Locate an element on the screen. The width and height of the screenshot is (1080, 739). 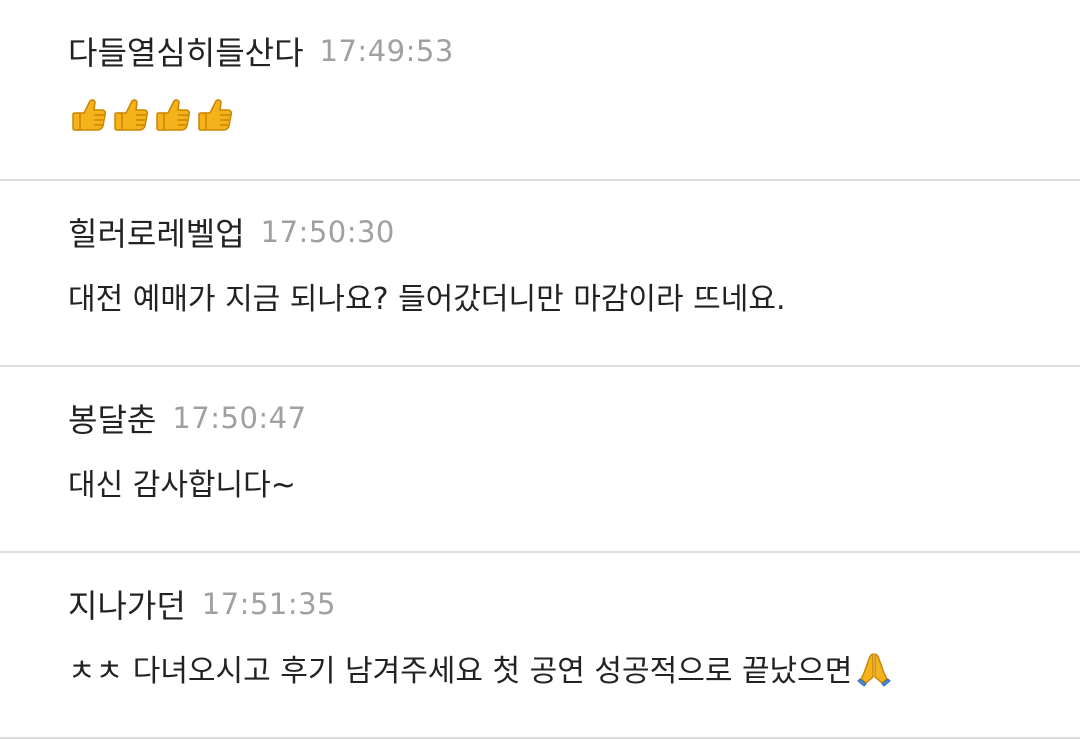
message-header: 힐러로레벨업 17:50:30 is located at coordinates (574, 232).